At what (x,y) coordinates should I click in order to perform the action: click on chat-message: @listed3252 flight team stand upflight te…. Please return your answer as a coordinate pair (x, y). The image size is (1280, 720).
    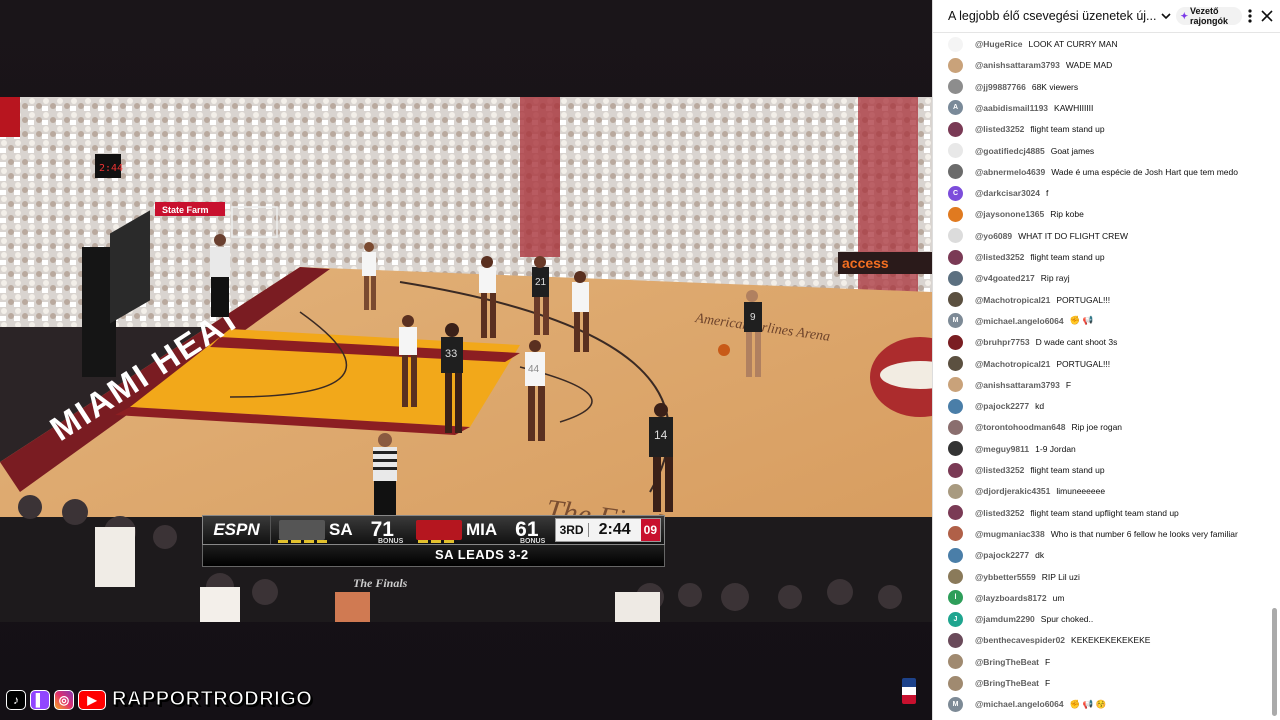
    Looking at the image, I should click on (1063, 513).